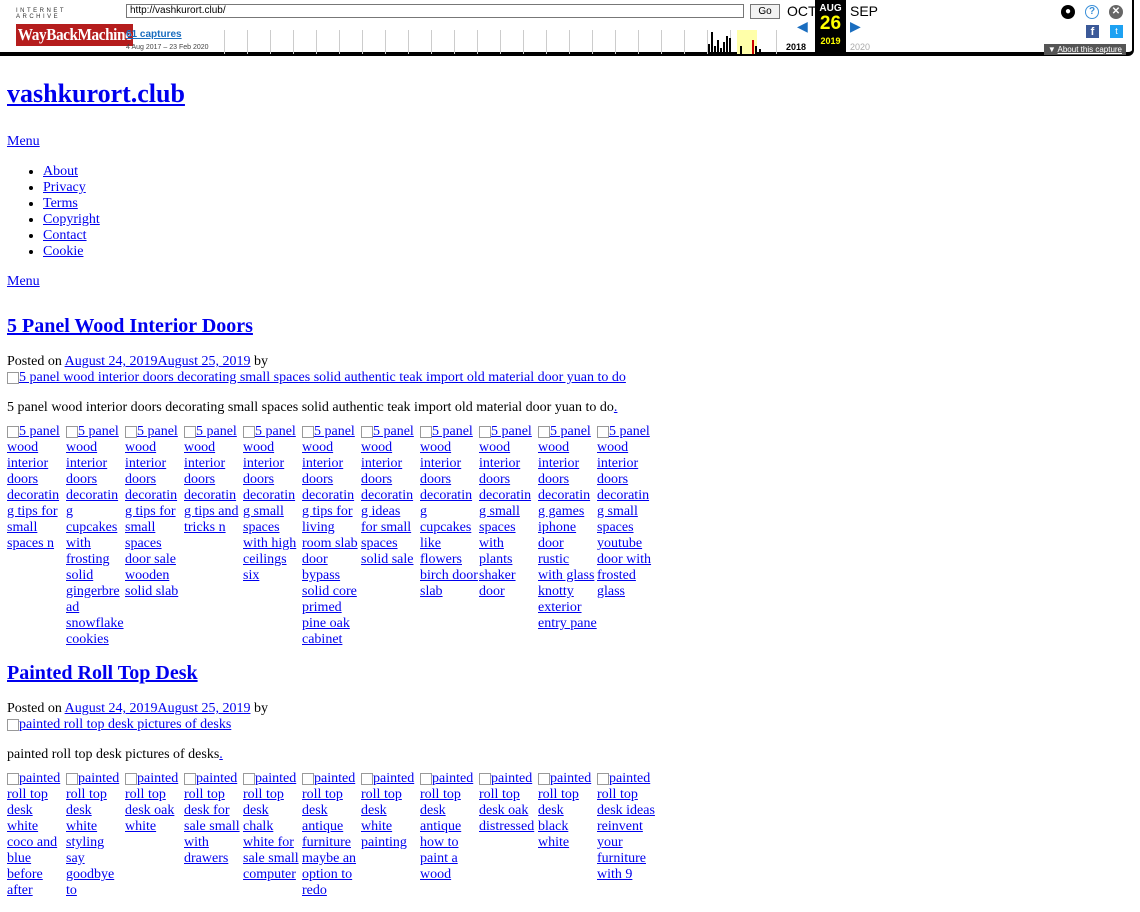 Image resolution: width=1140 pixels, height=912 pixels. I want to click on posted-on-label: Posted on, so click(34, 361).